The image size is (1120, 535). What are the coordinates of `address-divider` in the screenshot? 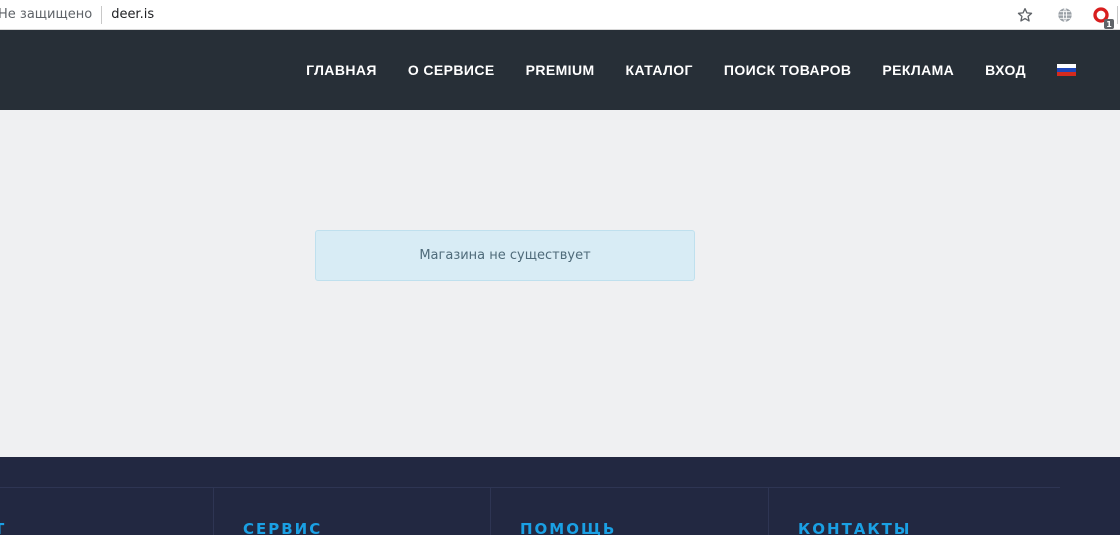 It's located at (102, 14).